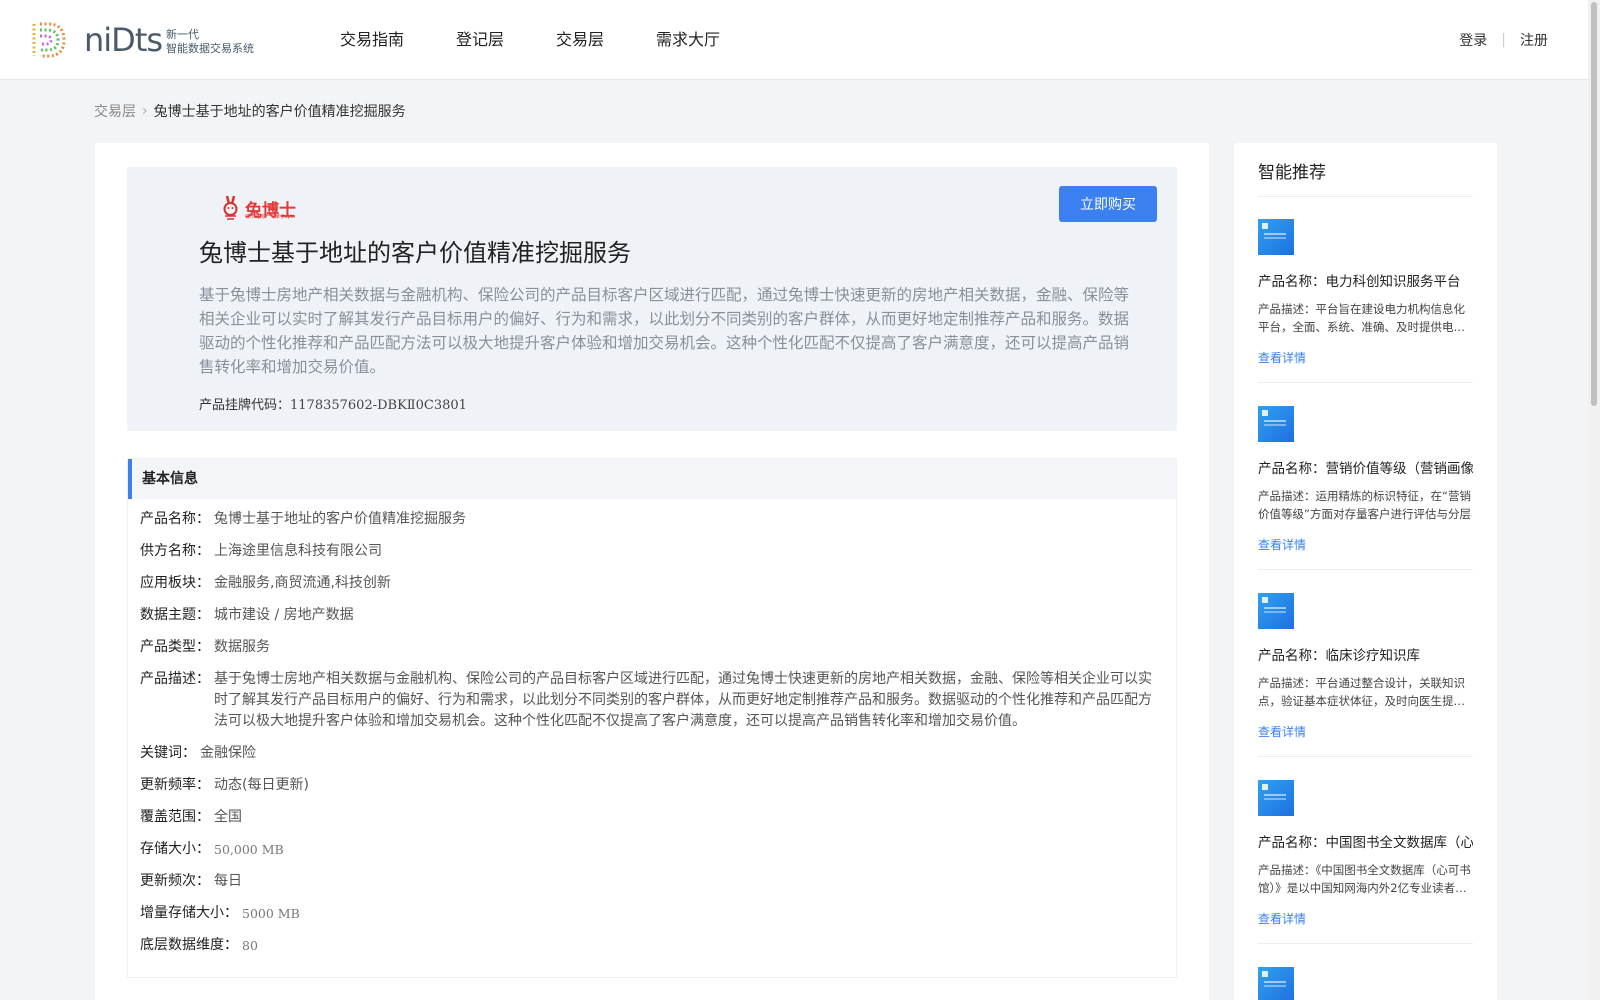  What do you see at coordinates (1365, 654) in the screenshot?
I see `recommendation-name: 产品名称：临床诊疗知识库` at bounding box center [1365, 654].